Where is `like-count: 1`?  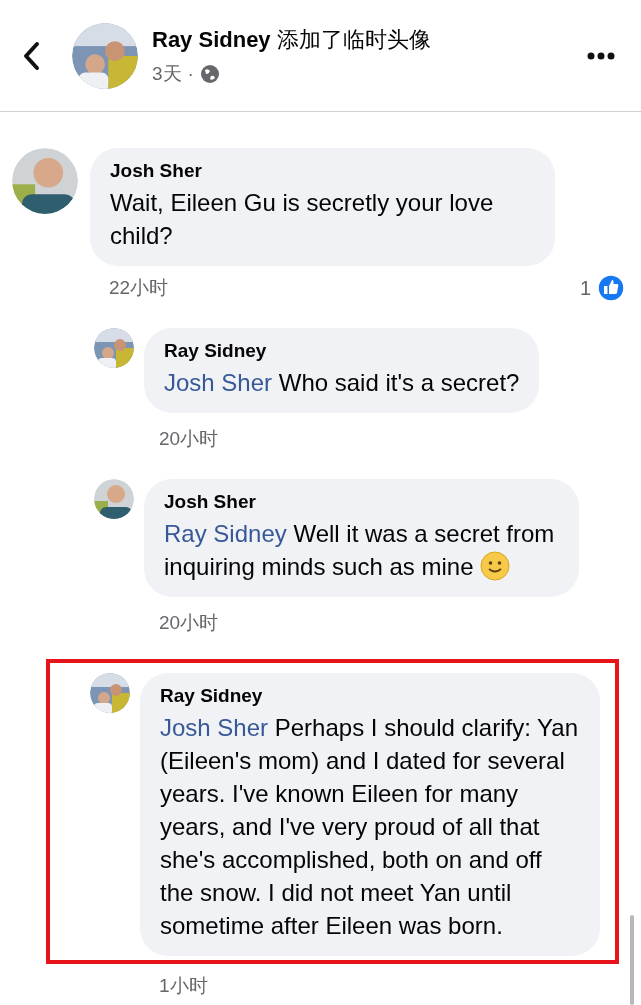 like-count: 1 is located at coordinates (585, 288).